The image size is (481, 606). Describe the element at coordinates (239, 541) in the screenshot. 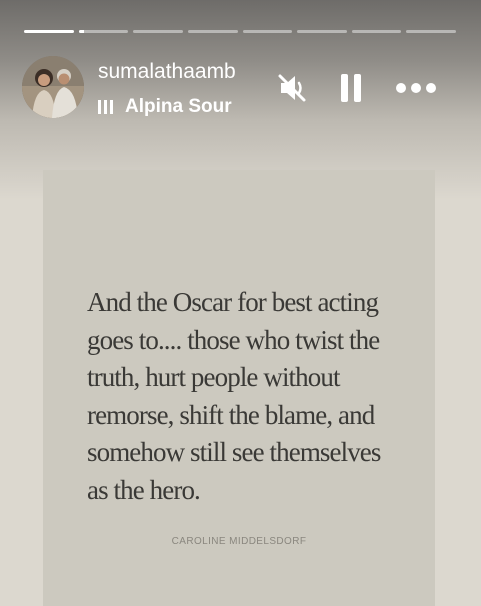

I see `quote-author: CAROLINE MIDDELSDORF` at that location.